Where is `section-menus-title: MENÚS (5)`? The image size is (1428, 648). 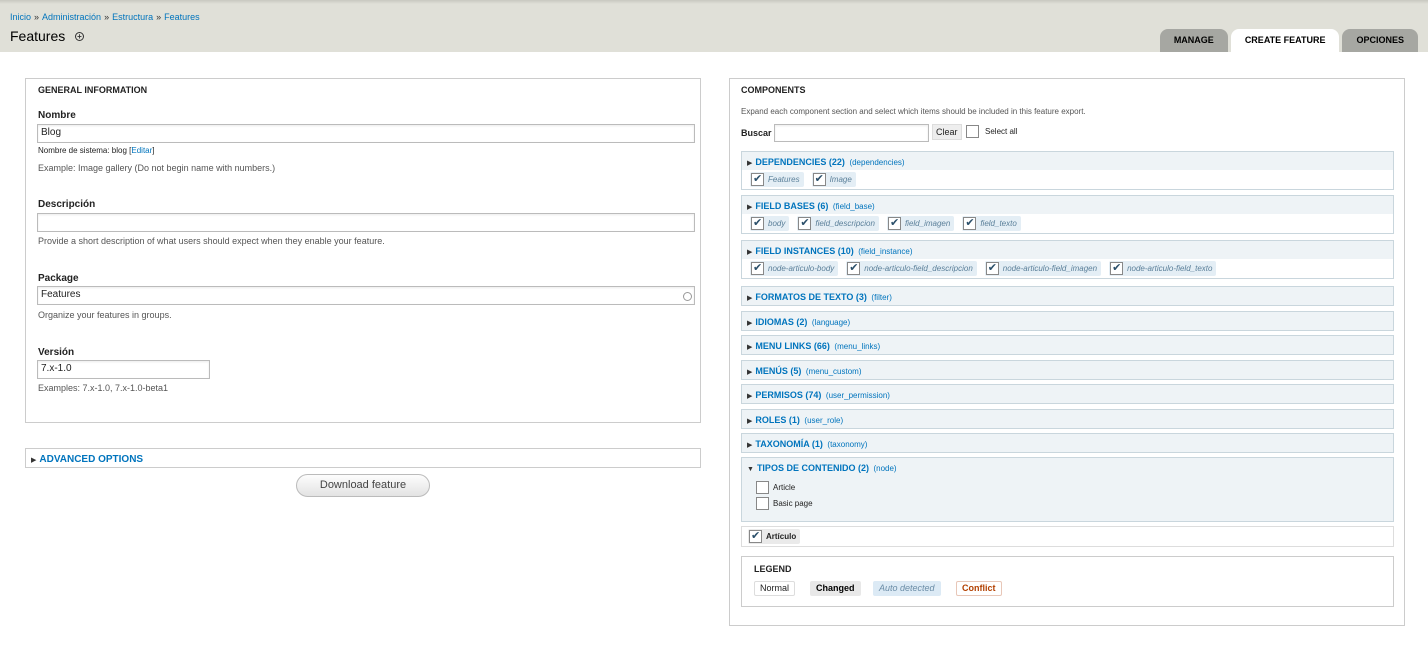
section-menus-title: MENÚS (5) is located at coordinates (778, 371).